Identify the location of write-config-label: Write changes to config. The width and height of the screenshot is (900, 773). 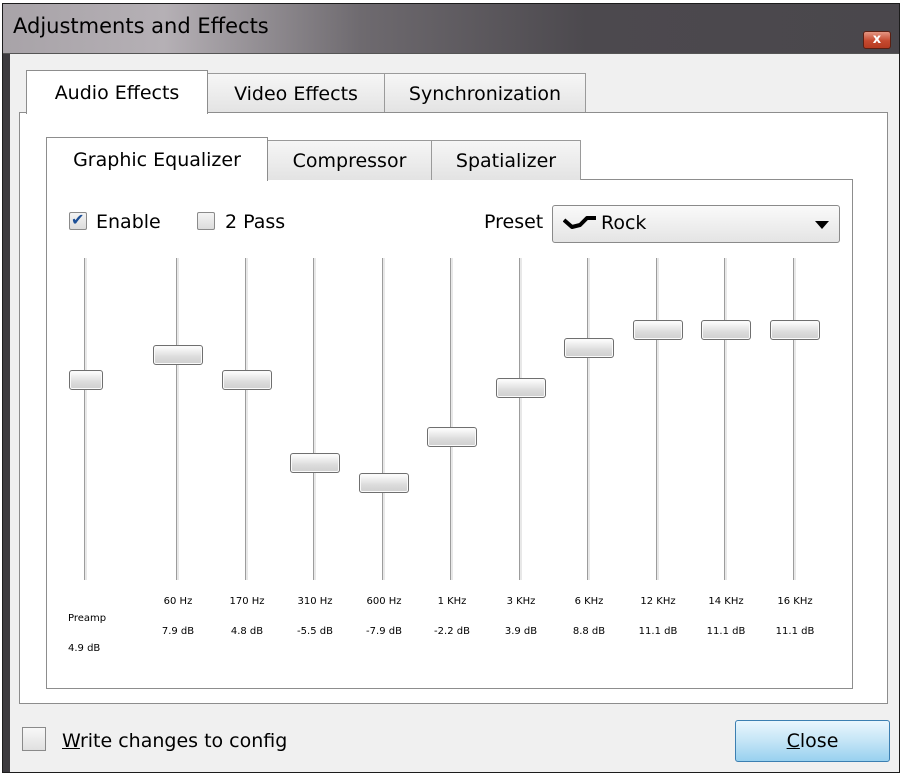
(174, 741).